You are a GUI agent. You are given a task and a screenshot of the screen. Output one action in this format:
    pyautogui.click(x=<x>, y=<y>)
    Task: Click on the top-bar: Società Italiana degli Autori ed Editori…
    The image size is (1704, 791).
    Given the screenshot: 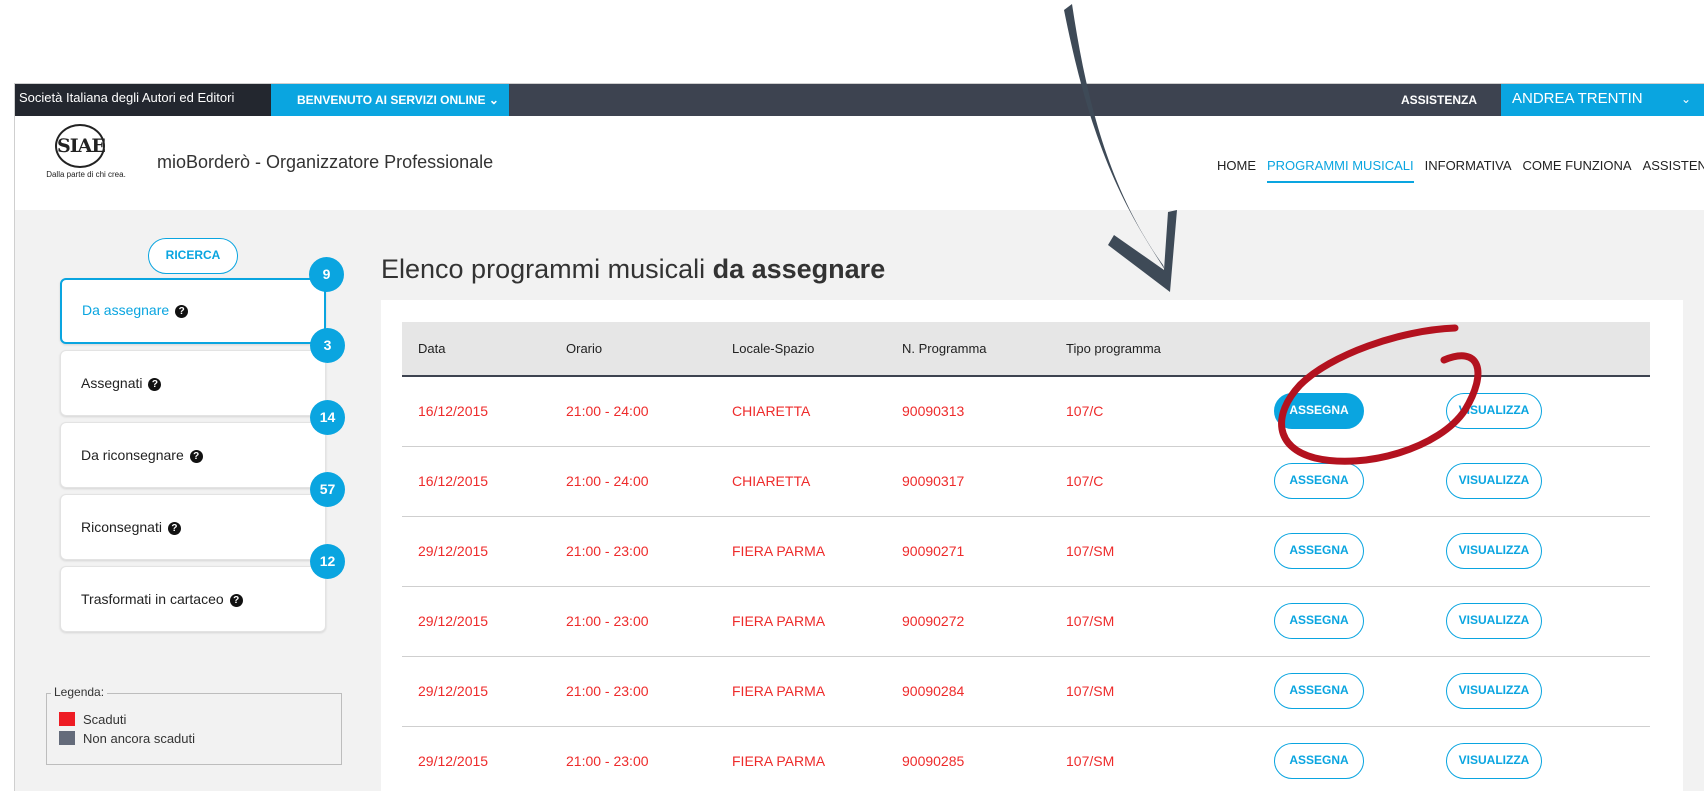 What is the action you would take?
    pyautogui.click(x=859, y=100)
    